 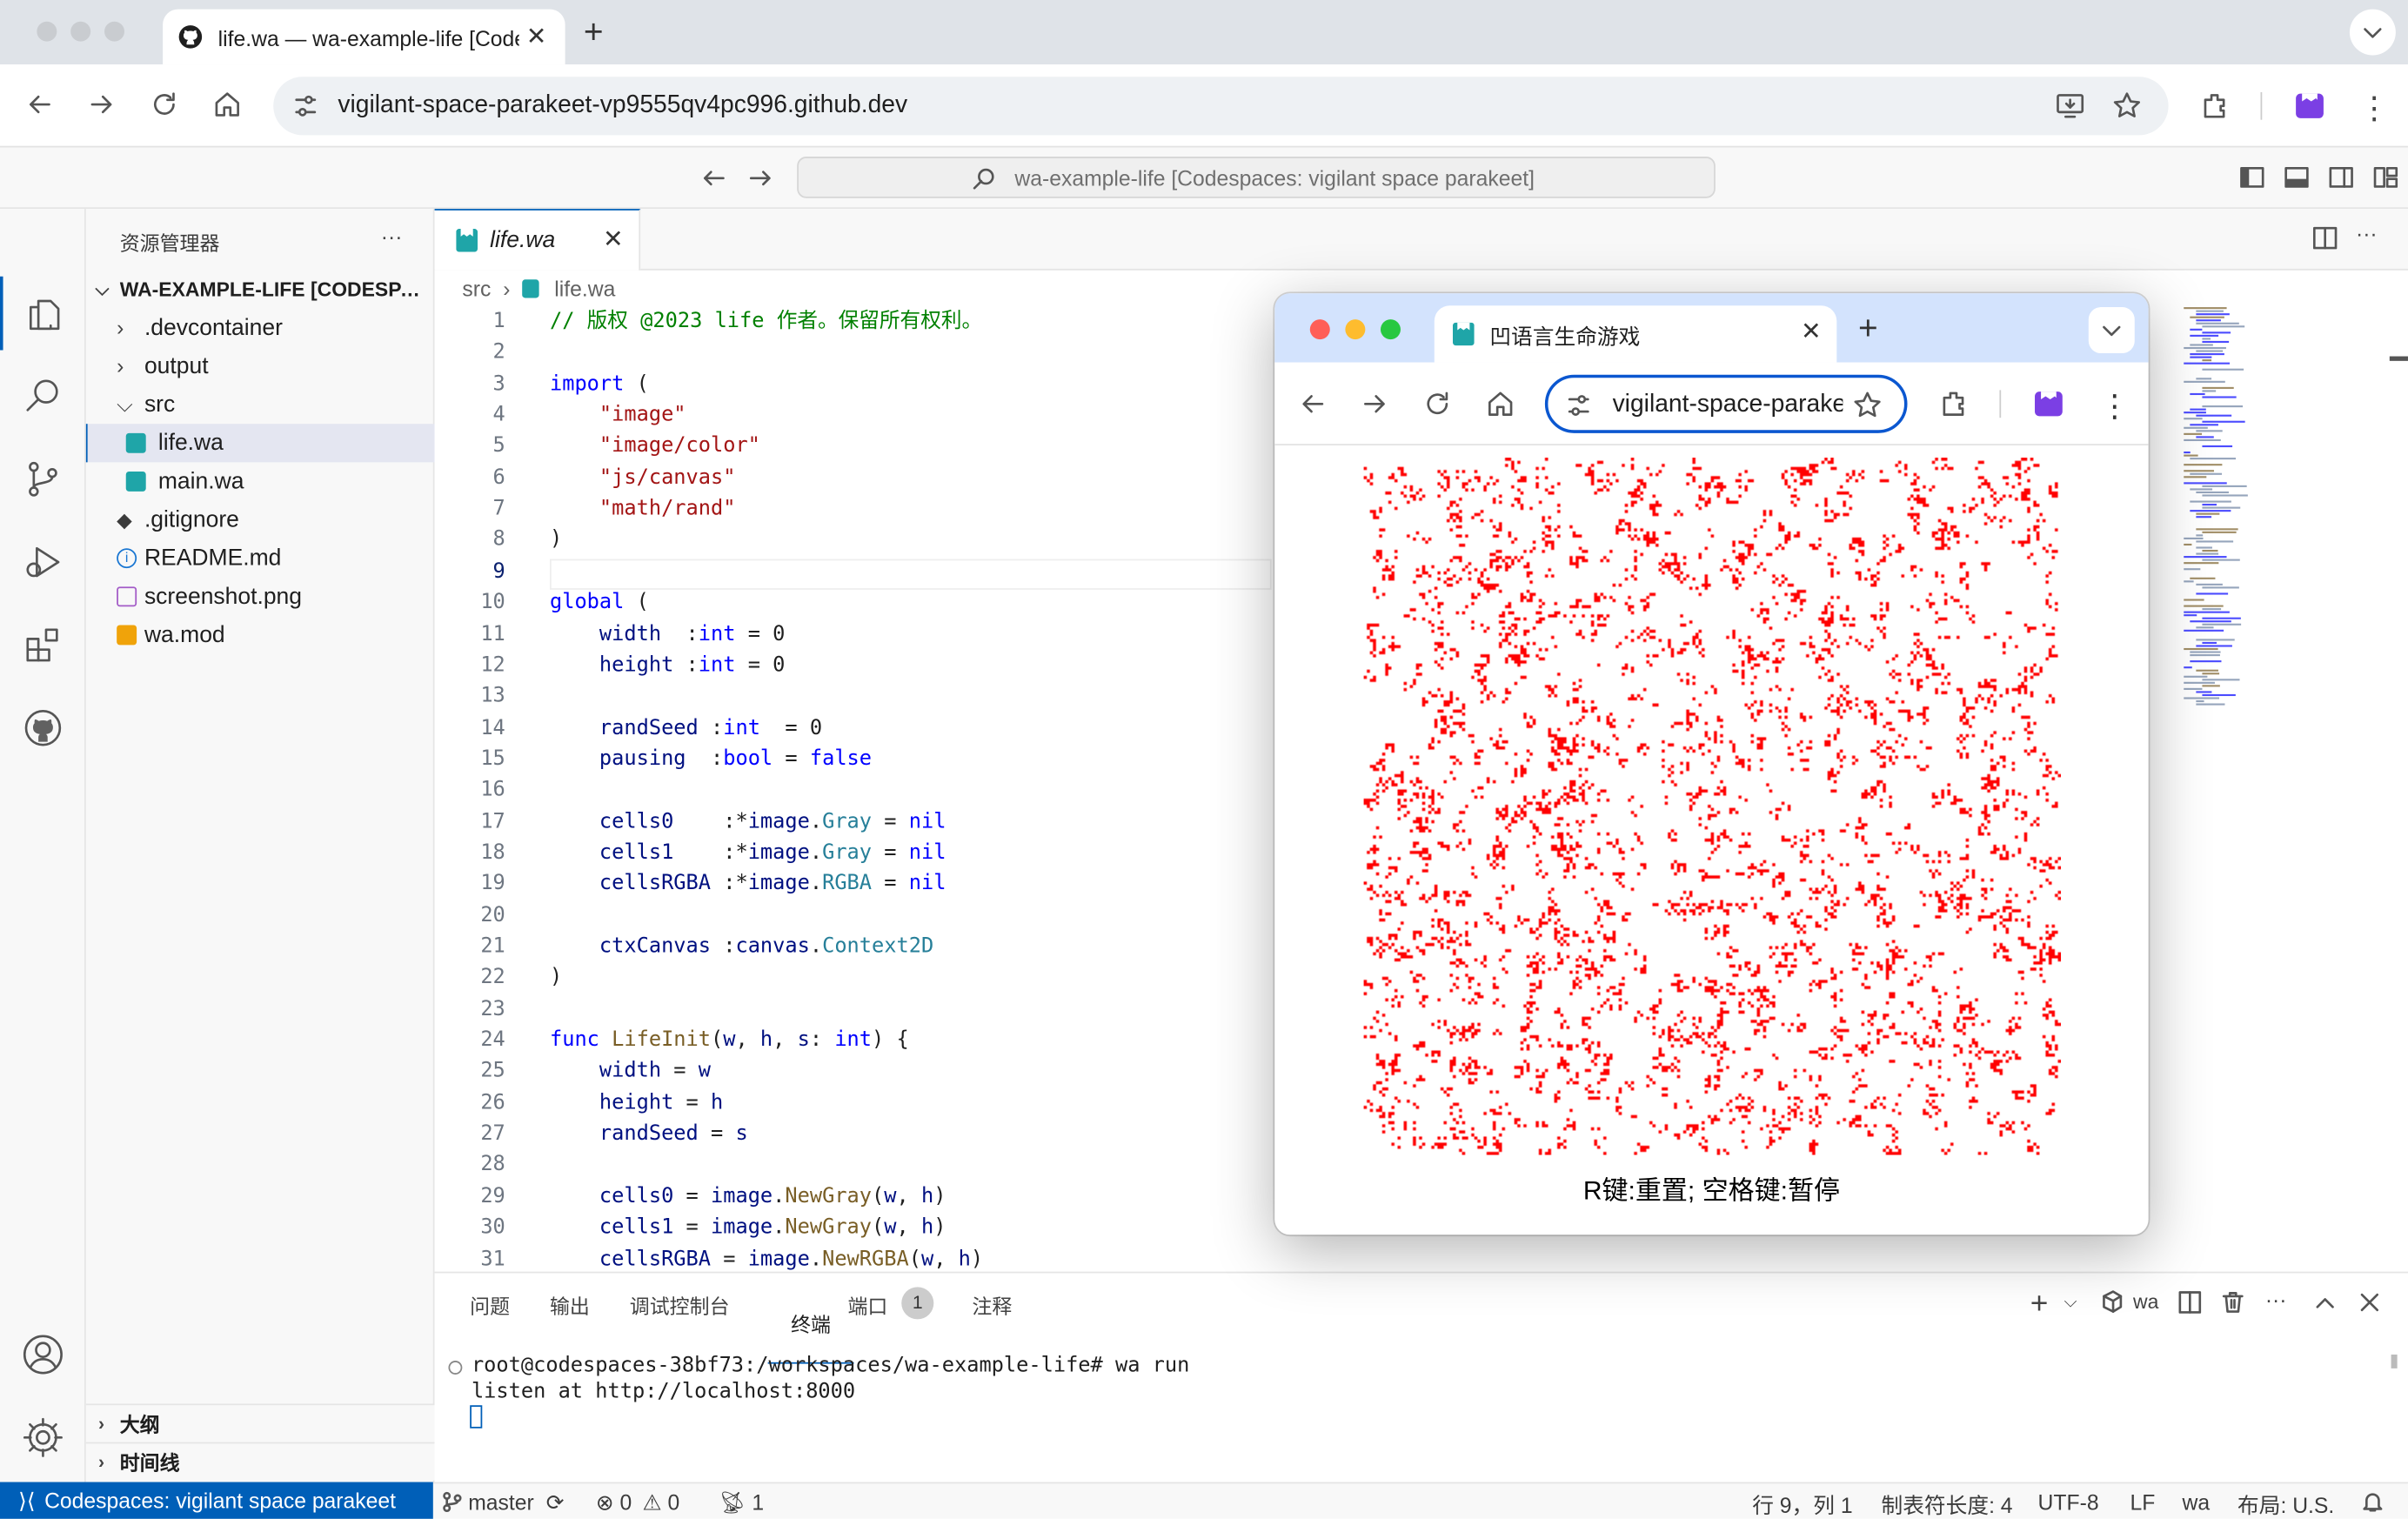 I want to click on panel-tab: 问题, so click(x=490, y=1305).